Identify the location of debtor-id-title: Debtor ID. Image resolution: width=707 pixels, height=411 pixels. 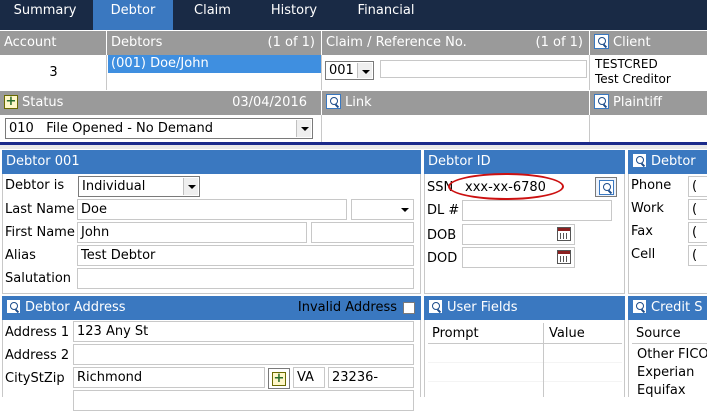
(459, 161).